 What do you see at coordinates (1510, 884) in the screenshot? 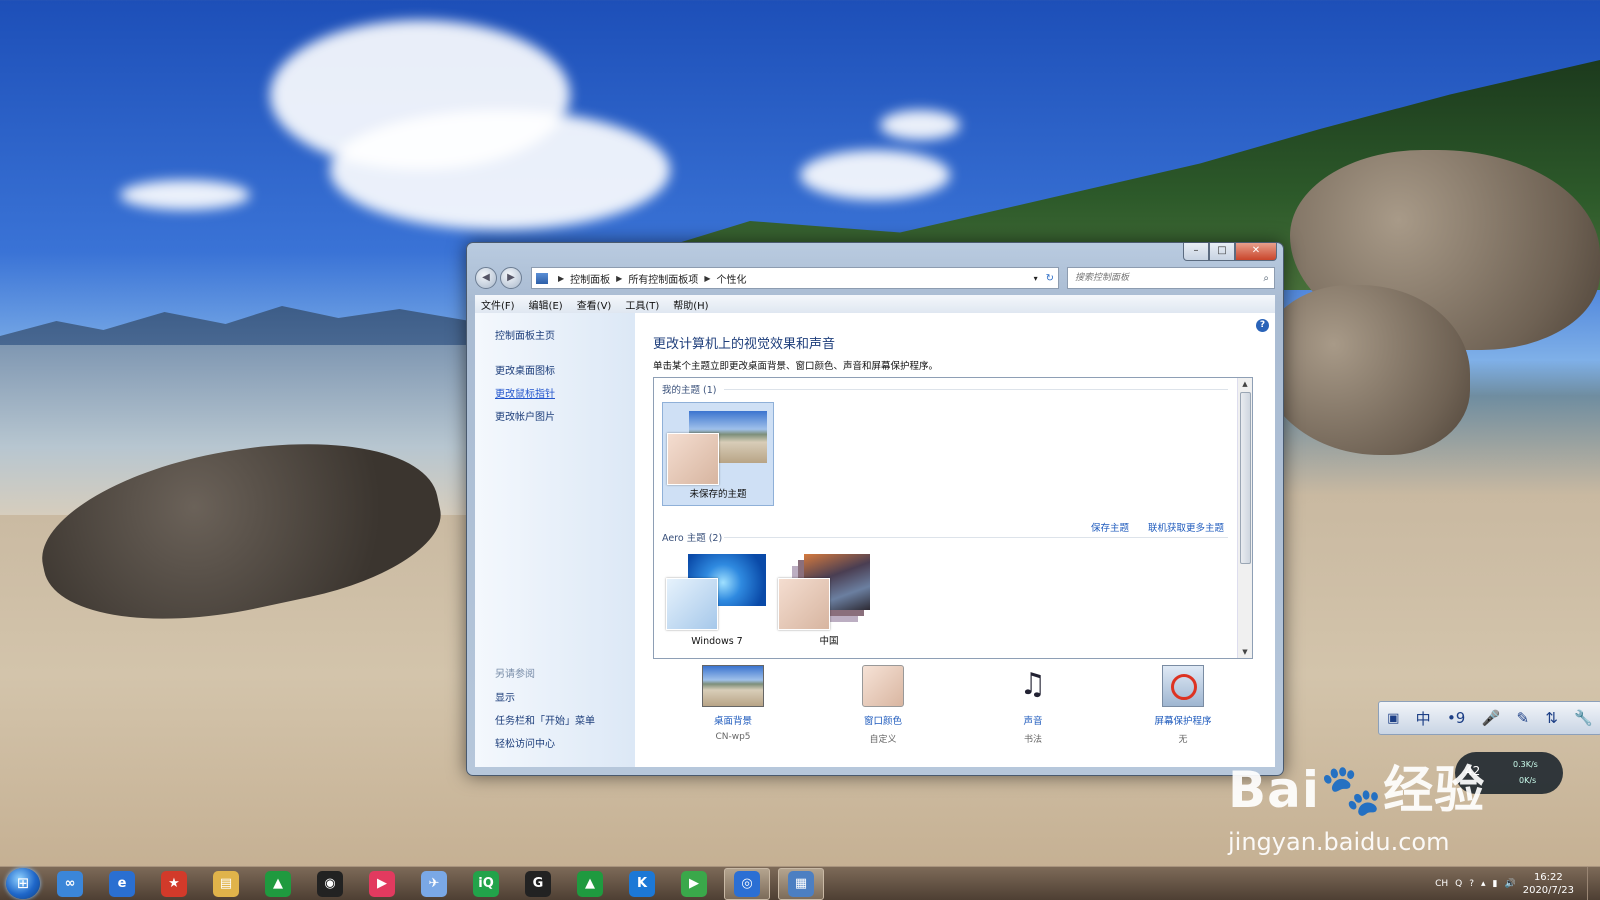
I see `tray-volume-icon: 🔊` at bounding box center [1510, 884].